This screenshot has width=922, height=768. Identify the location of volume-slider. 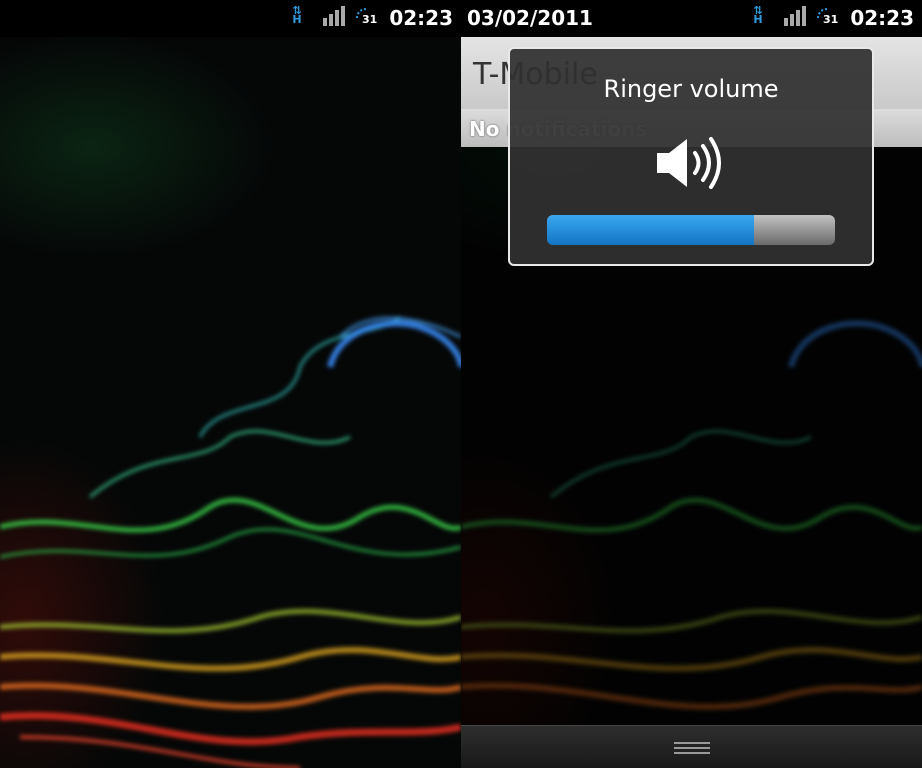
(691, 230).